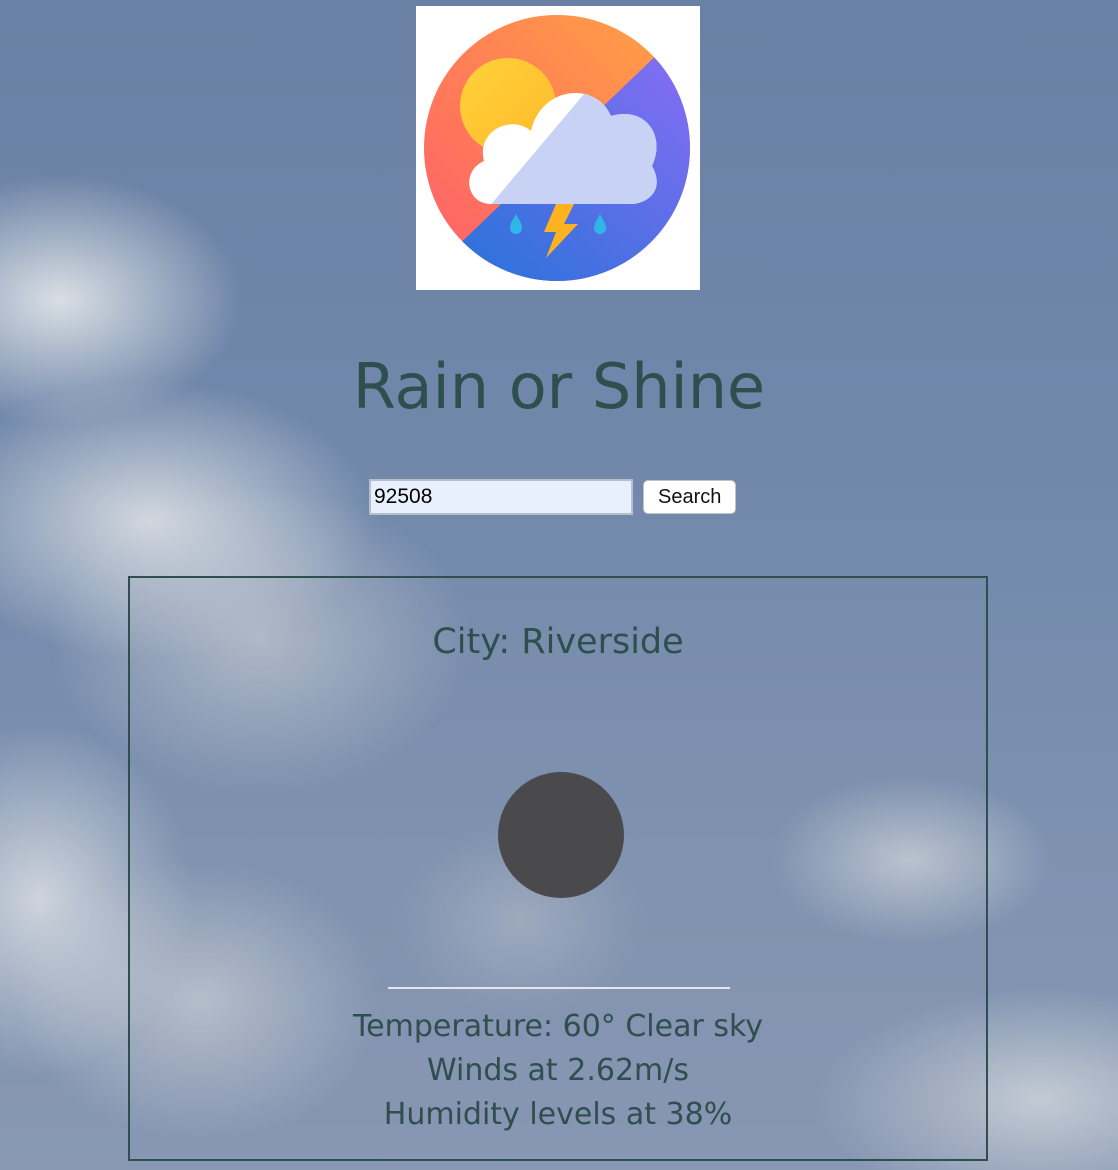 This screenshot has width=1118, height=1170. What do you see at coordinates (558, 1114) in the screenshot?
I see `humidity-text: Humidity levels at 38%` at bounding box center [558, 1114].